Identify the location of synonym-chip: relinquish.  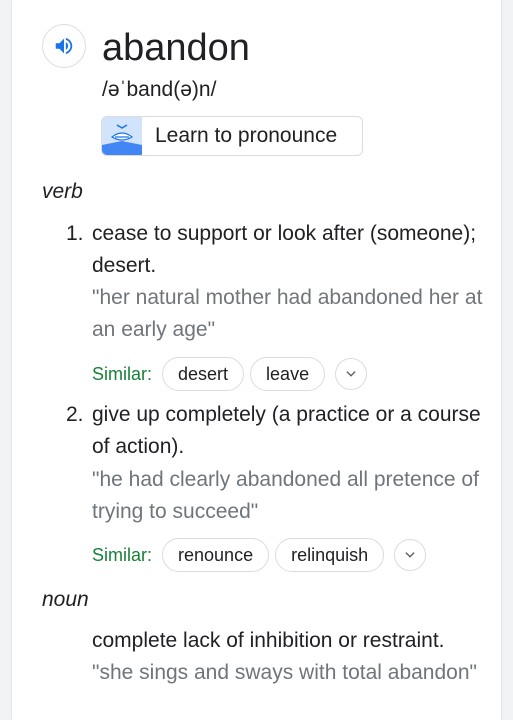
(330, 555).